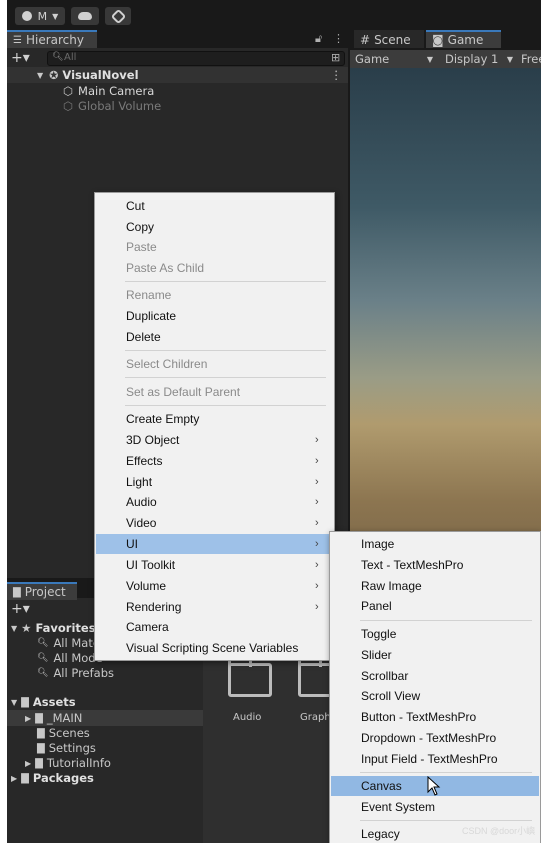 The height and width of the screenshot is (843, 541). I want to click on add-button: +▾, so click(20, 58).